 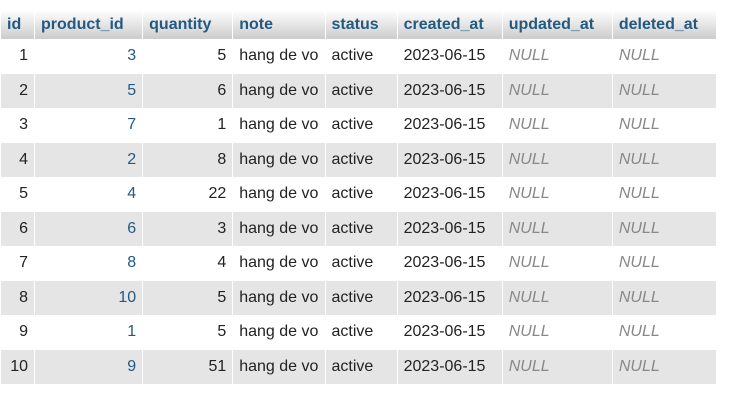 I want to click on cell-product-id: 10, so click(x=89, y=297).